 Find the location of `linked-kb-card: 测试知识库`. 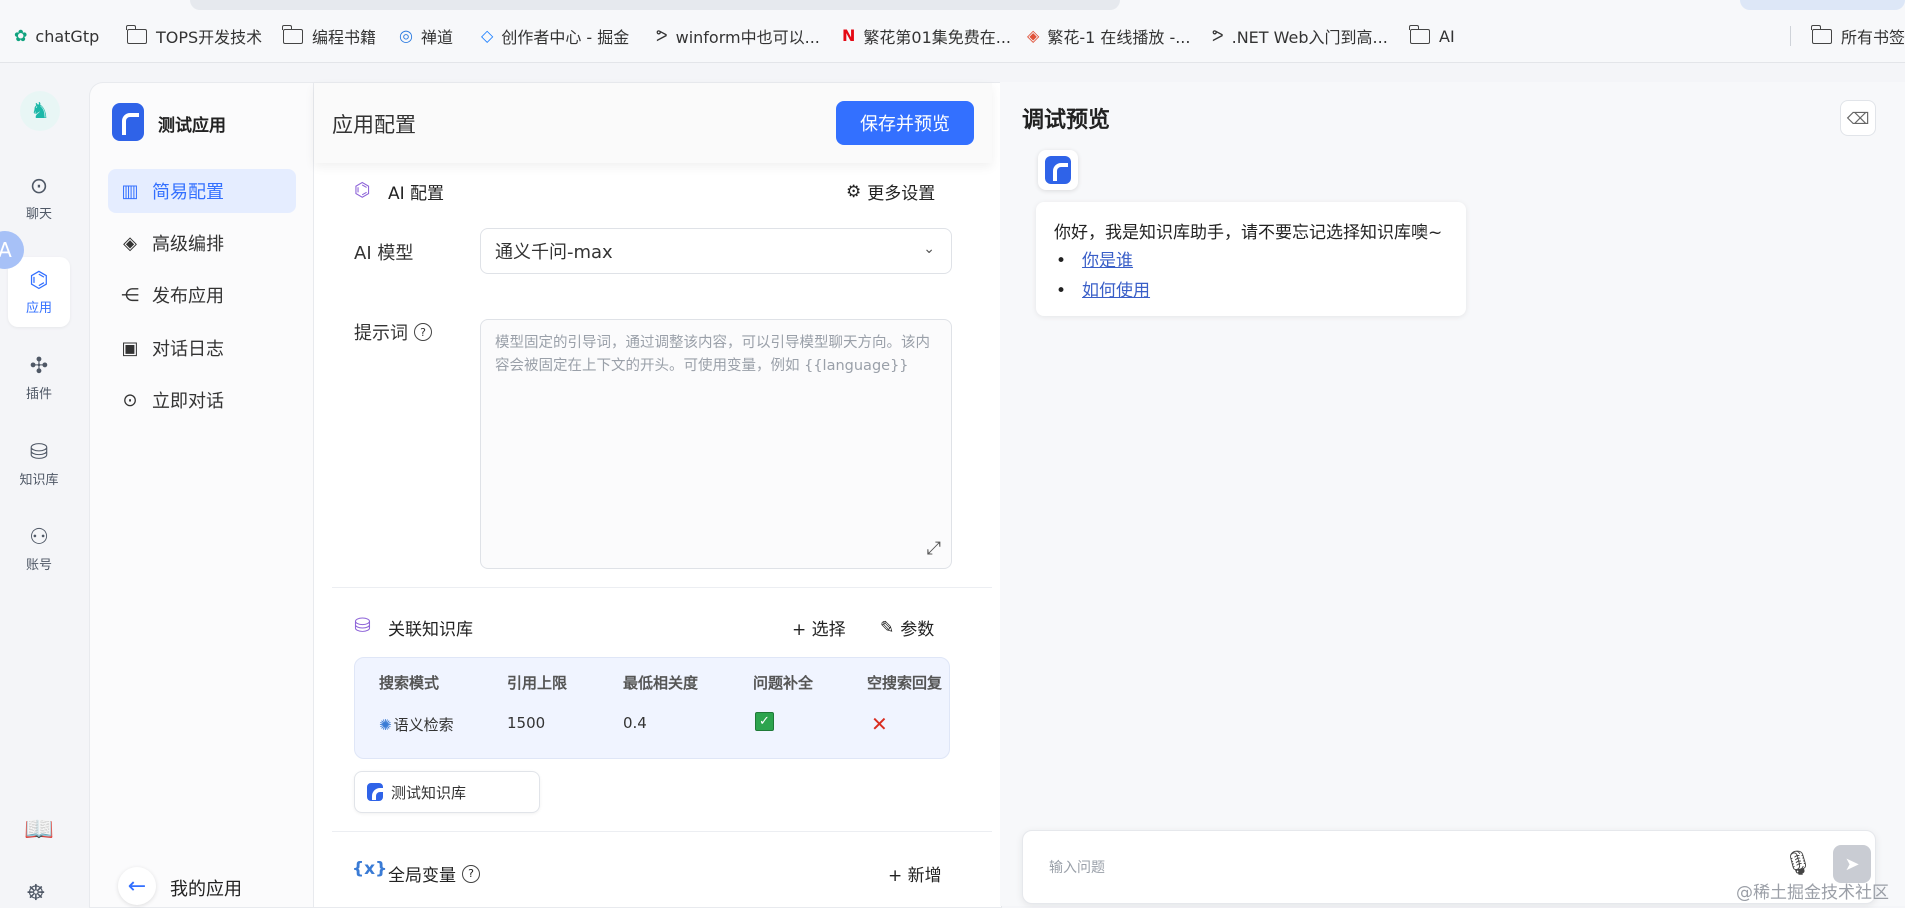

linked-kb-card: 测试知识库 is located at coordinates (447, 792).